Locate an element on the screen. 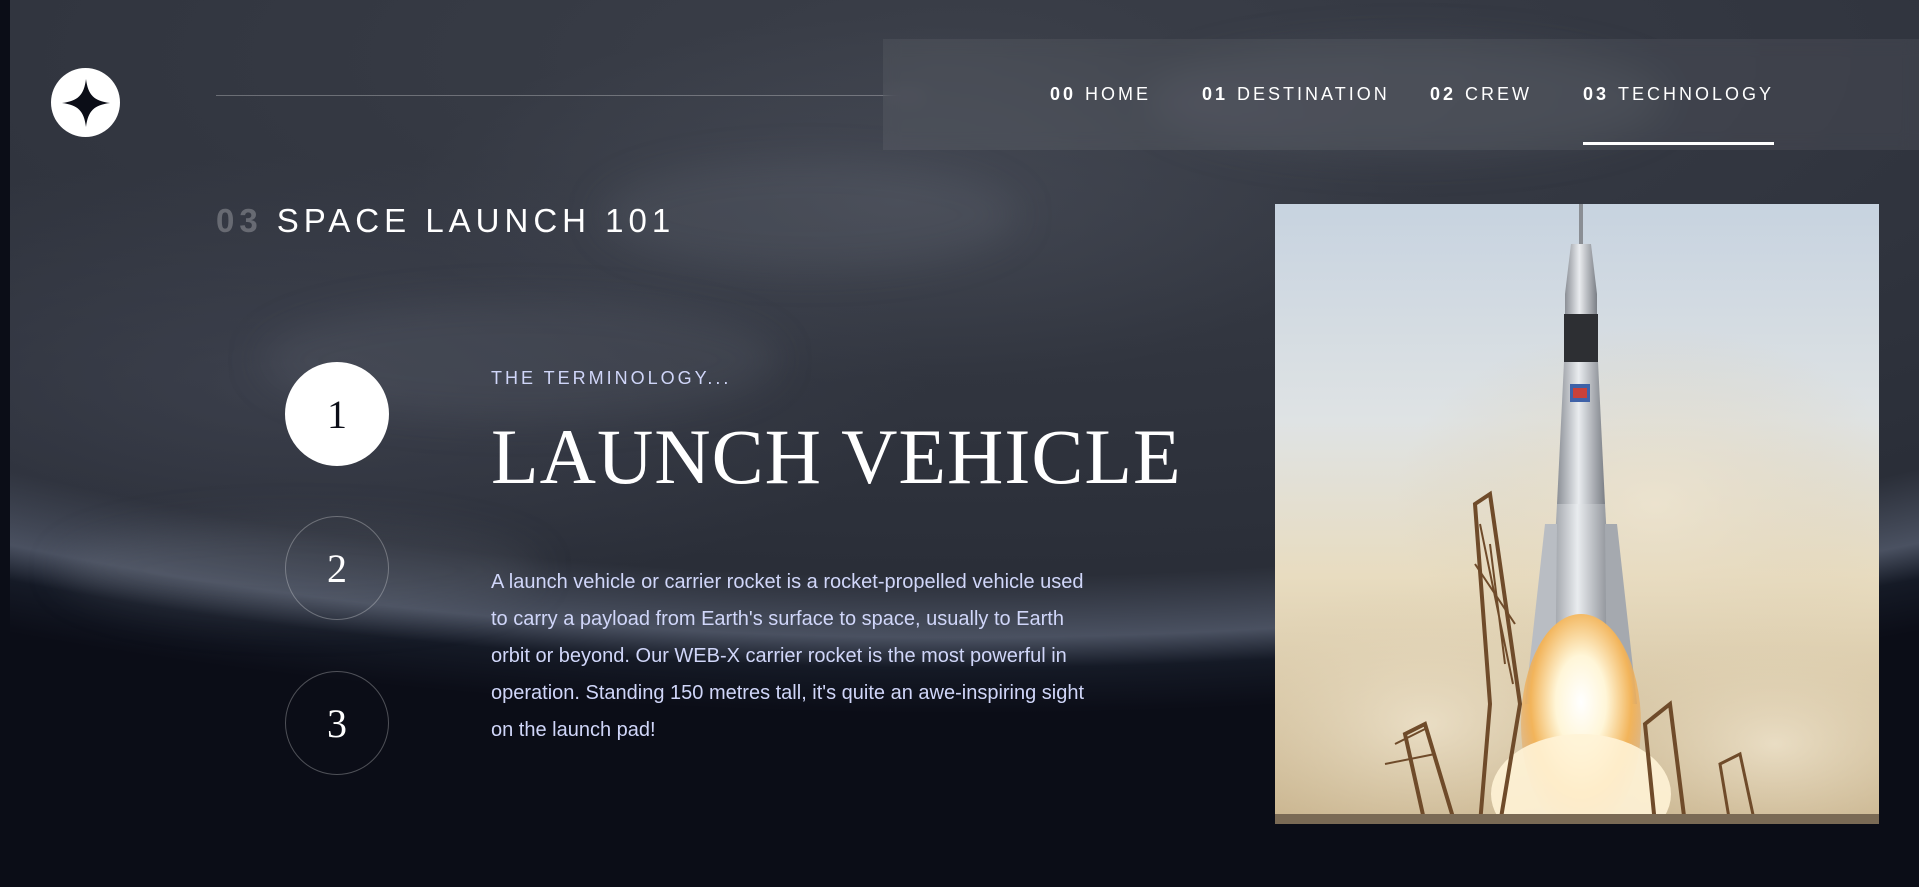  page-title-text: SPACE LAUNCH 101 is located at coordinates (476, 220).